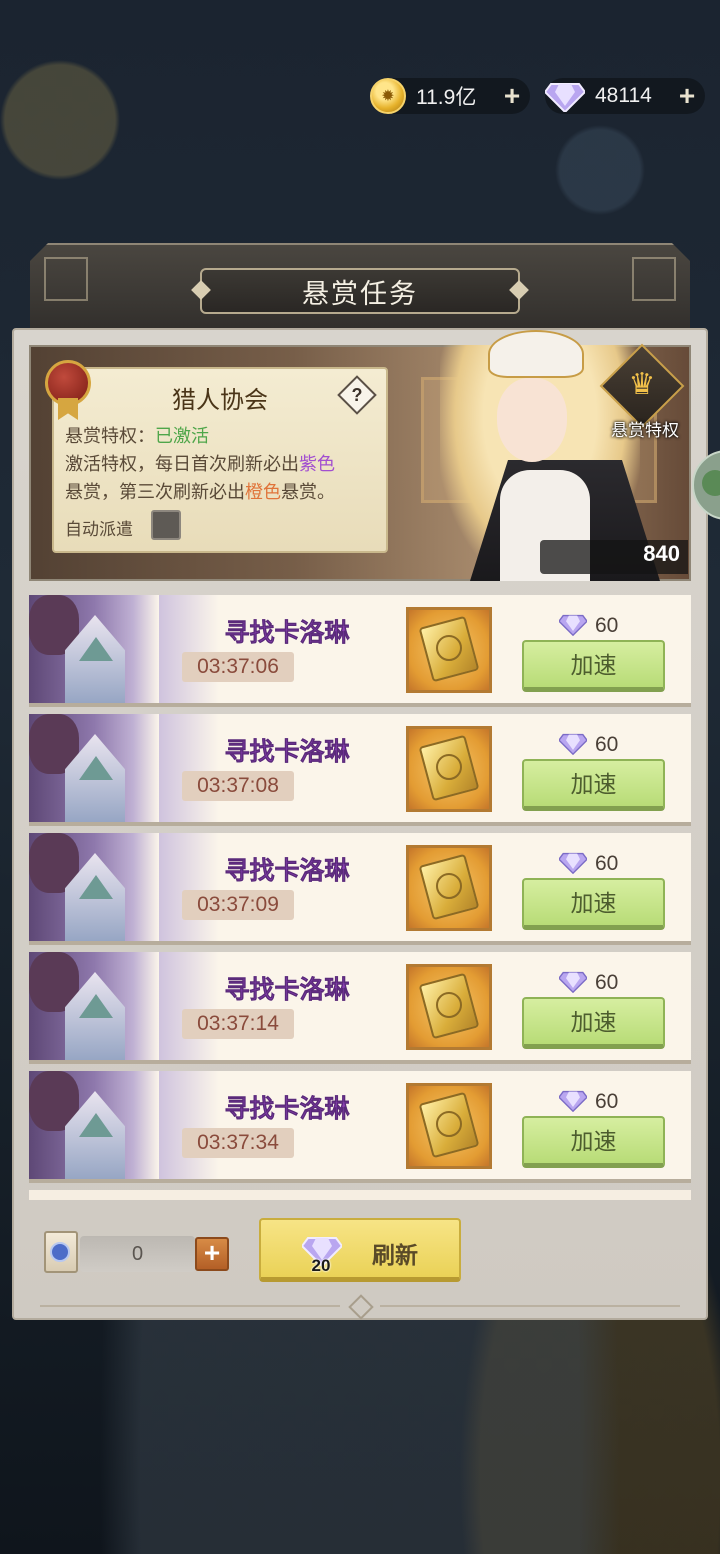  I want to click on help-icon: ?, so click(357, 395).